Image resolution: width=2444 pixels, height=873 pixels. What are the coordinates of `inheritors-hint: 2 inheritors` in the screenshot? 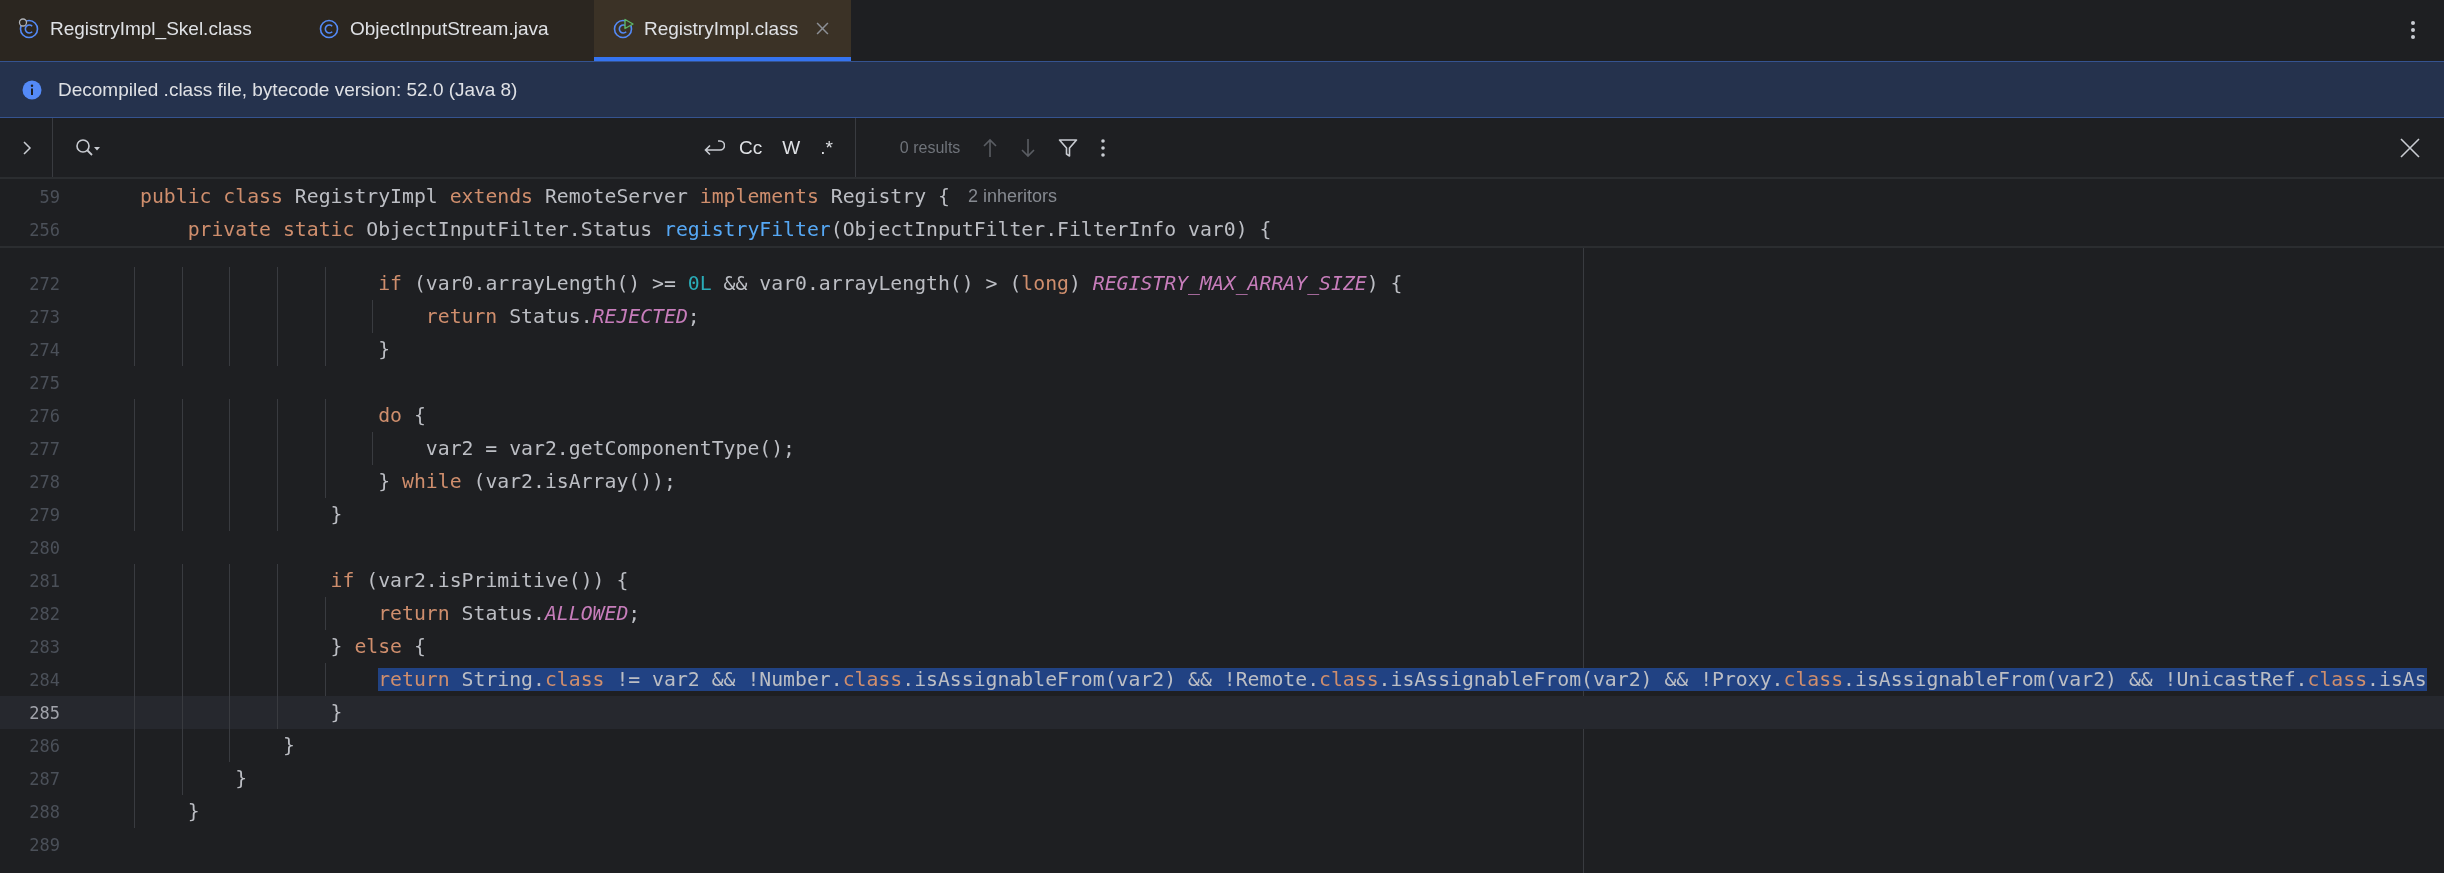 It's located at (1012, 196).